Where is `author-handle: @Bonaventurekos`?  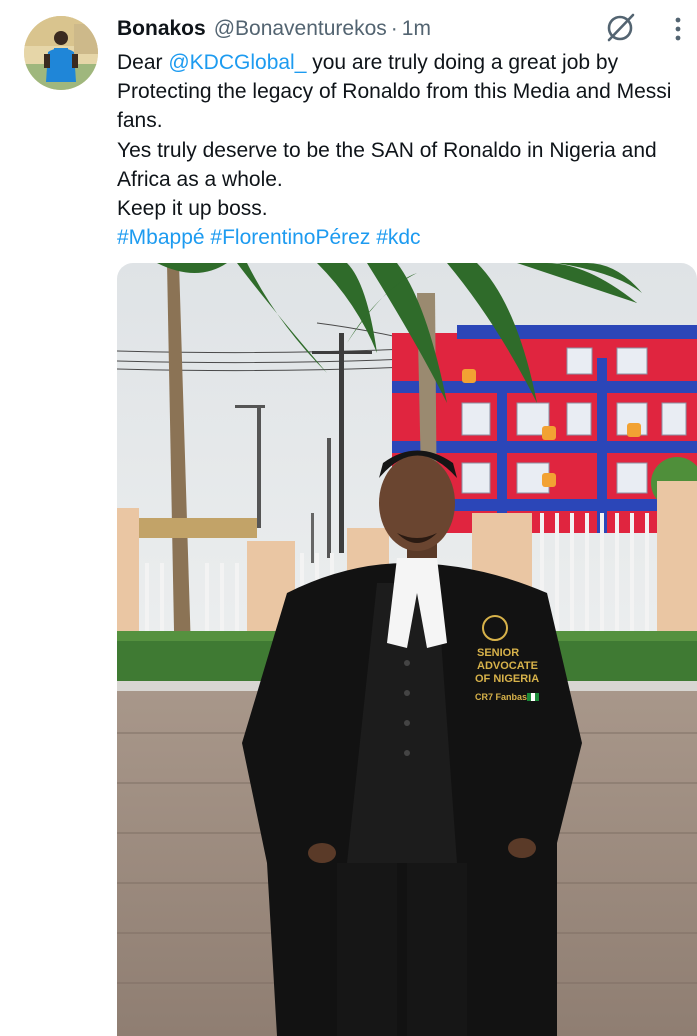
author-handle: @Bonaventurekos is located at coordinates (300, 29).